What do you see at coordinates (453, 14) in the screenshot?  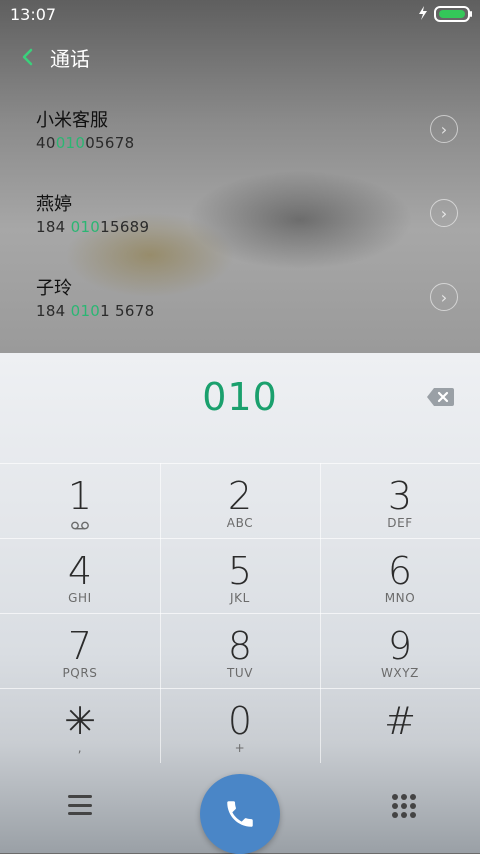 I see `battery-icon` at bounding box center [453, 14].